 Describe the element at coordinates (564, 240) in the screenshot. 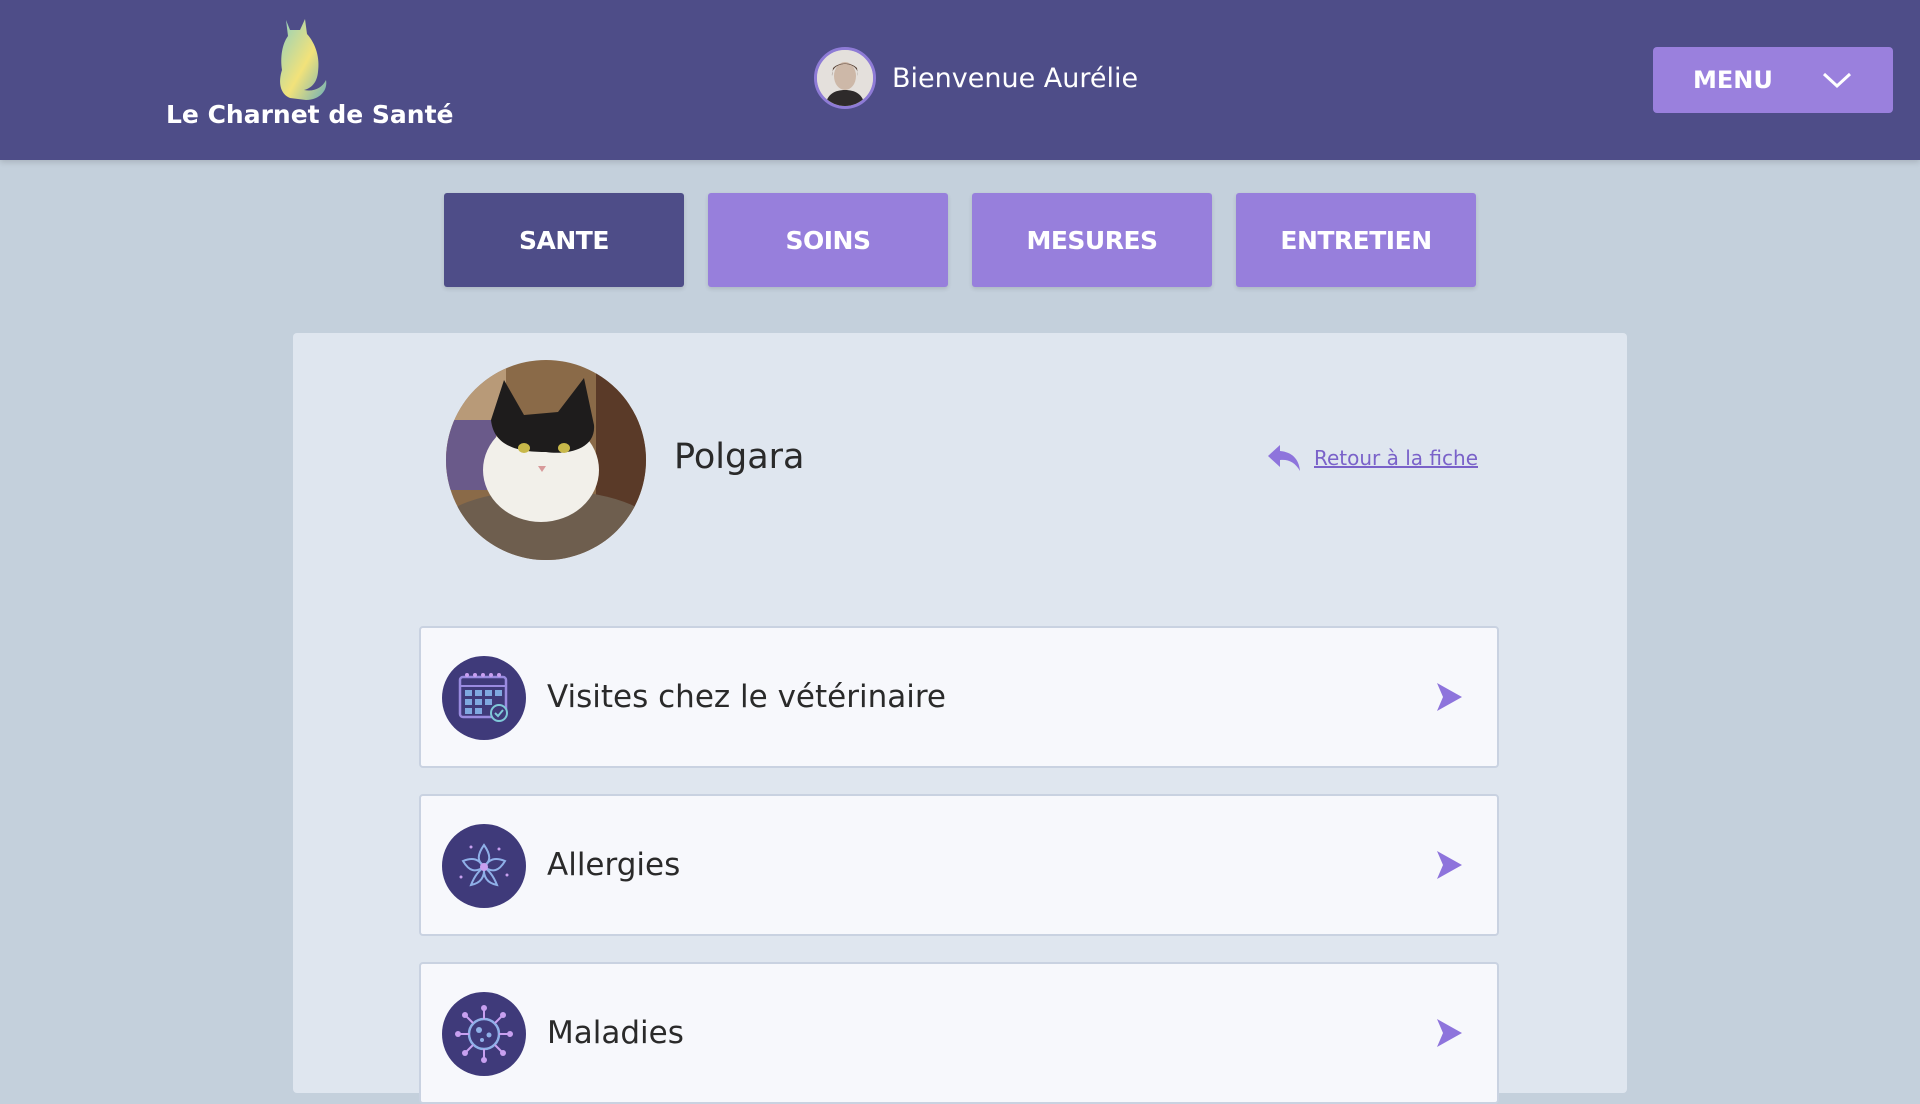

I see `tab-sante: SANTE` at that location.